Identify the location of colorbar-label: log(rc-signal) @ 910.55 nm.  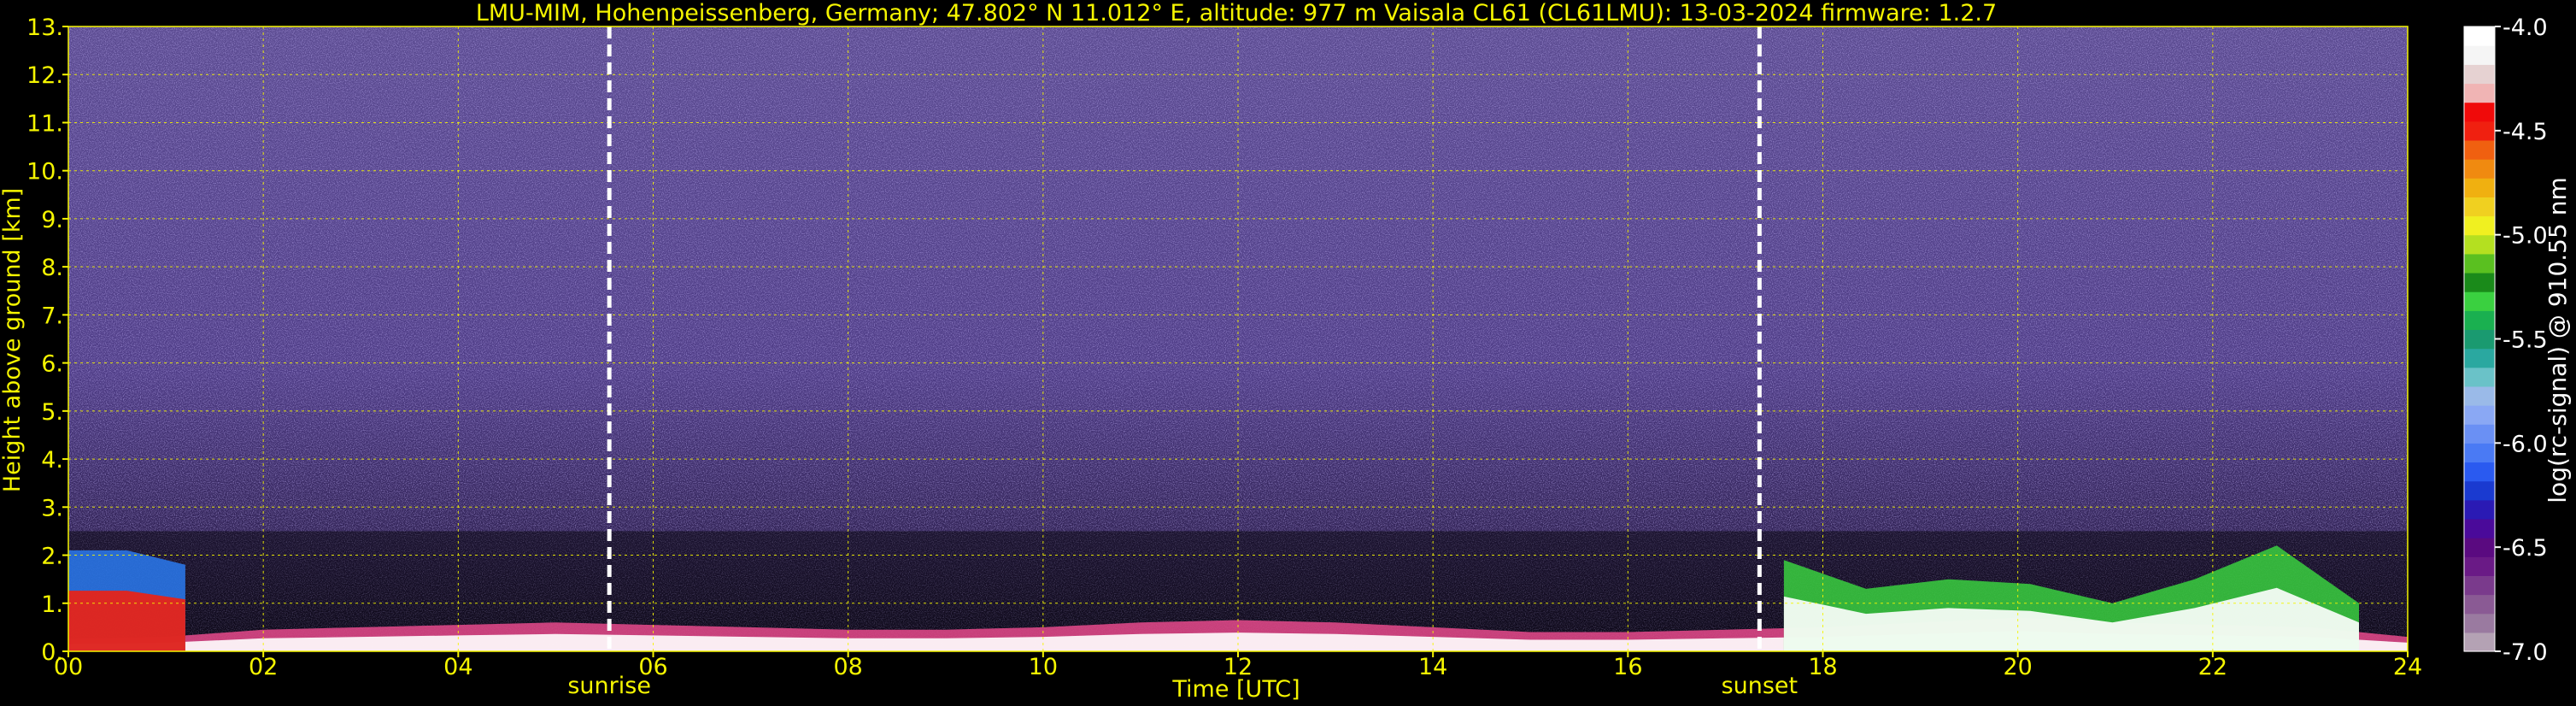
(2558, 340).